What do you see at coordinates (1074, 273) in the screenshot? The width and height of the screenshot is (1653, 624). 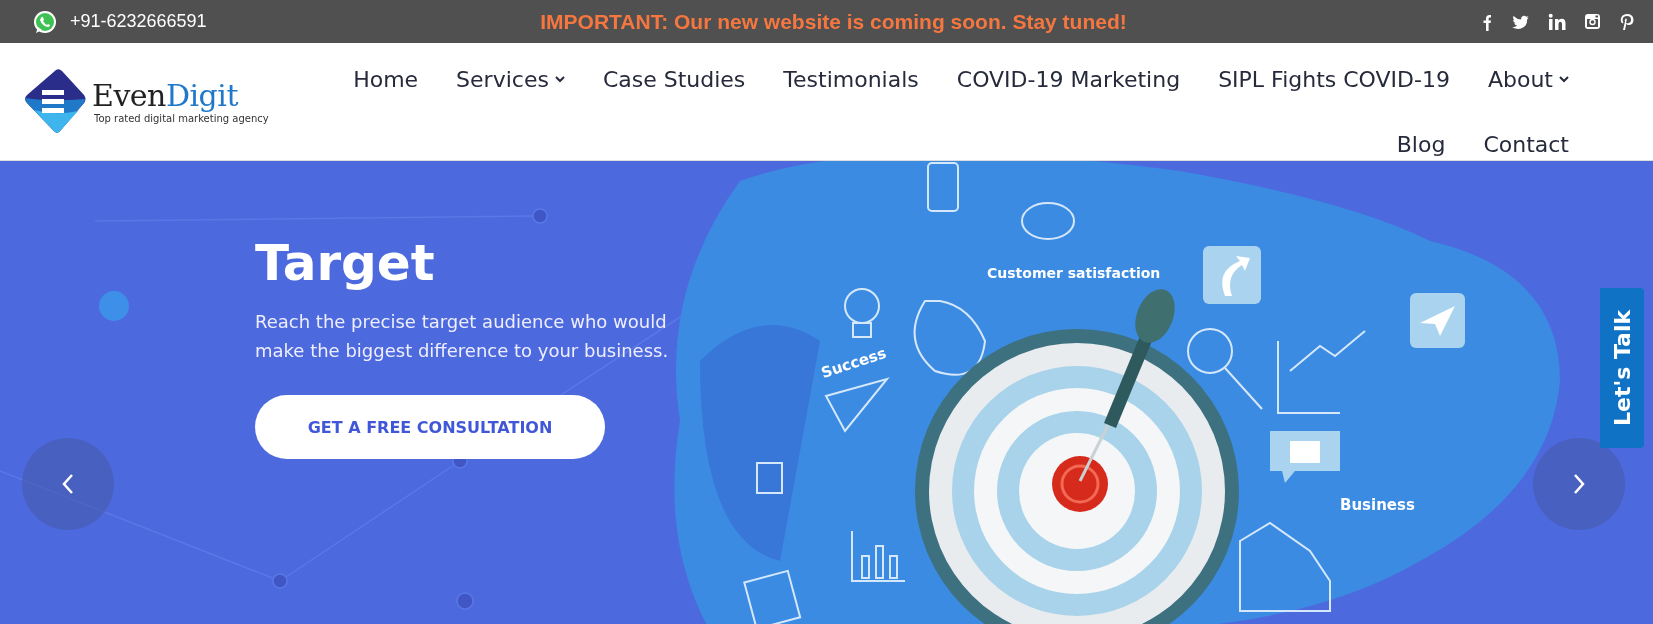 I see `illustration-label: Customer satisfaction` at bounding box center [1074, 273].